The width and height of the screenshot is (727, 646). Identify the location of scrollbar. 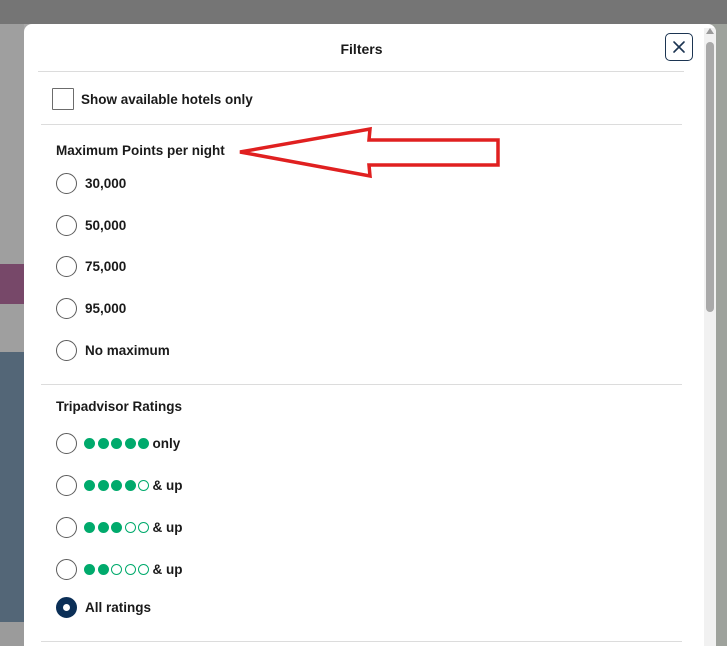
(710, 337).